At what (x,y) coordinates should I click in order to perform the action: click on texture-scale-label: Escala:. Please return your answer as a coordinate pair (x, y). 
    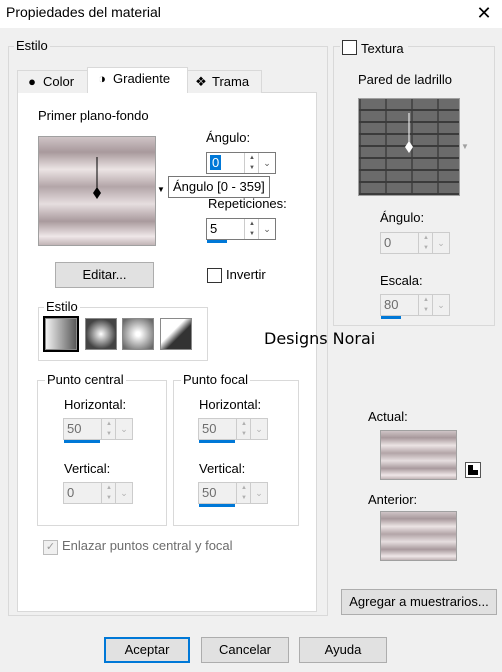
    Looking at the image, I should click on (401, 280).